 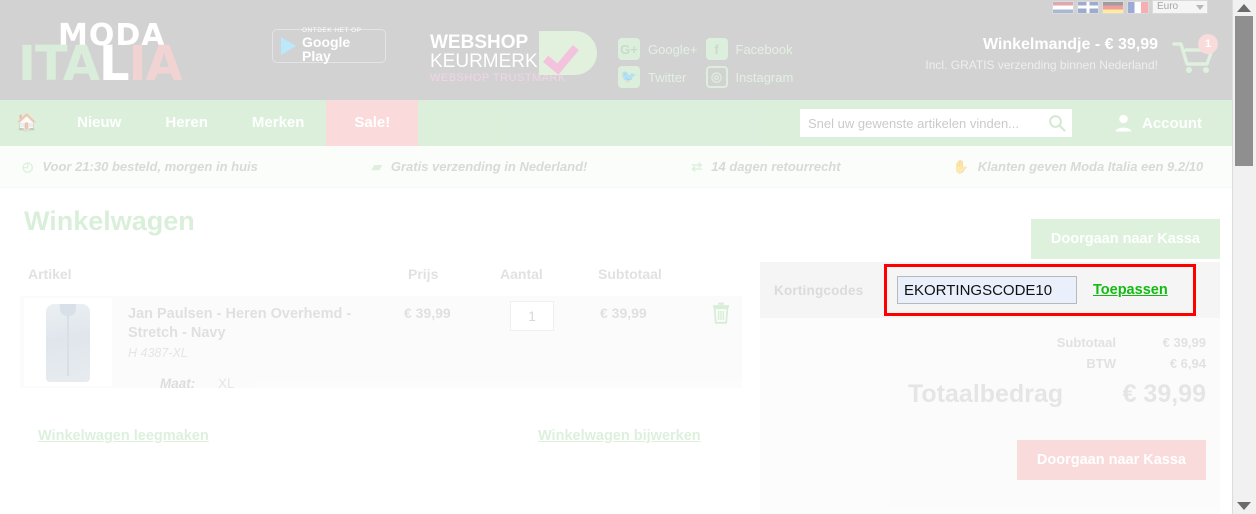 I want to click on twitter-icon: 🐦, so click(x=629, y=77).